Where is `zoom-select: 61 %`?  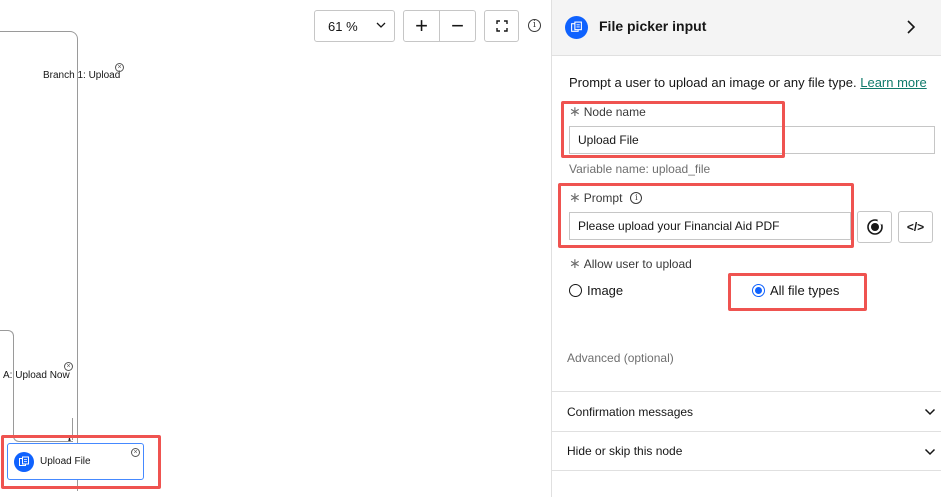 zoom-select: 61 % is located at coordinates (354, 26).